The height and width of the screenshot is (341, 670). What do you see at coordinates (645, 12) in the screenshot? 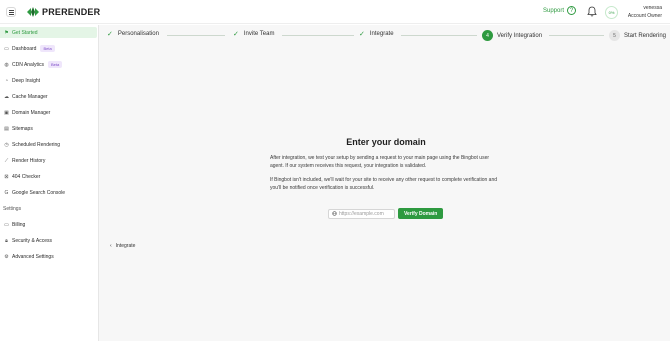
I see `user-menu: venessa Account Owner` at bounding box center [645, 12].